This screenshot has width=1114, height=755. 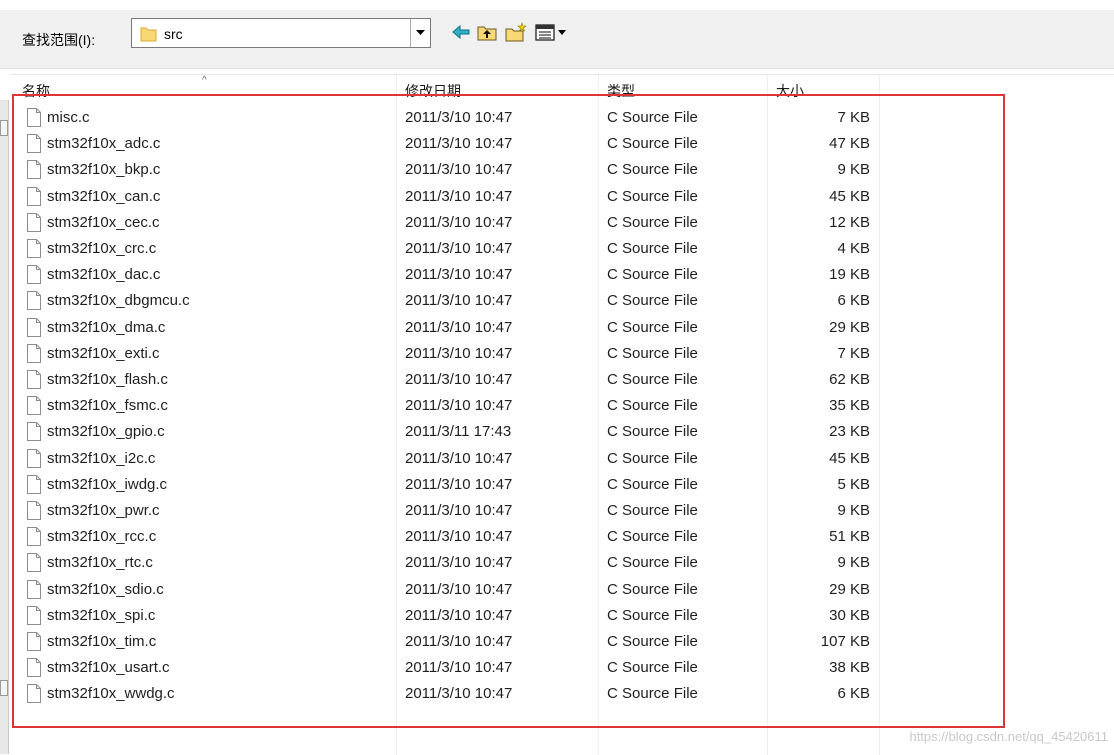 I want to click on look-in-label: 查找范围(I):, so click(x=59, y=40).